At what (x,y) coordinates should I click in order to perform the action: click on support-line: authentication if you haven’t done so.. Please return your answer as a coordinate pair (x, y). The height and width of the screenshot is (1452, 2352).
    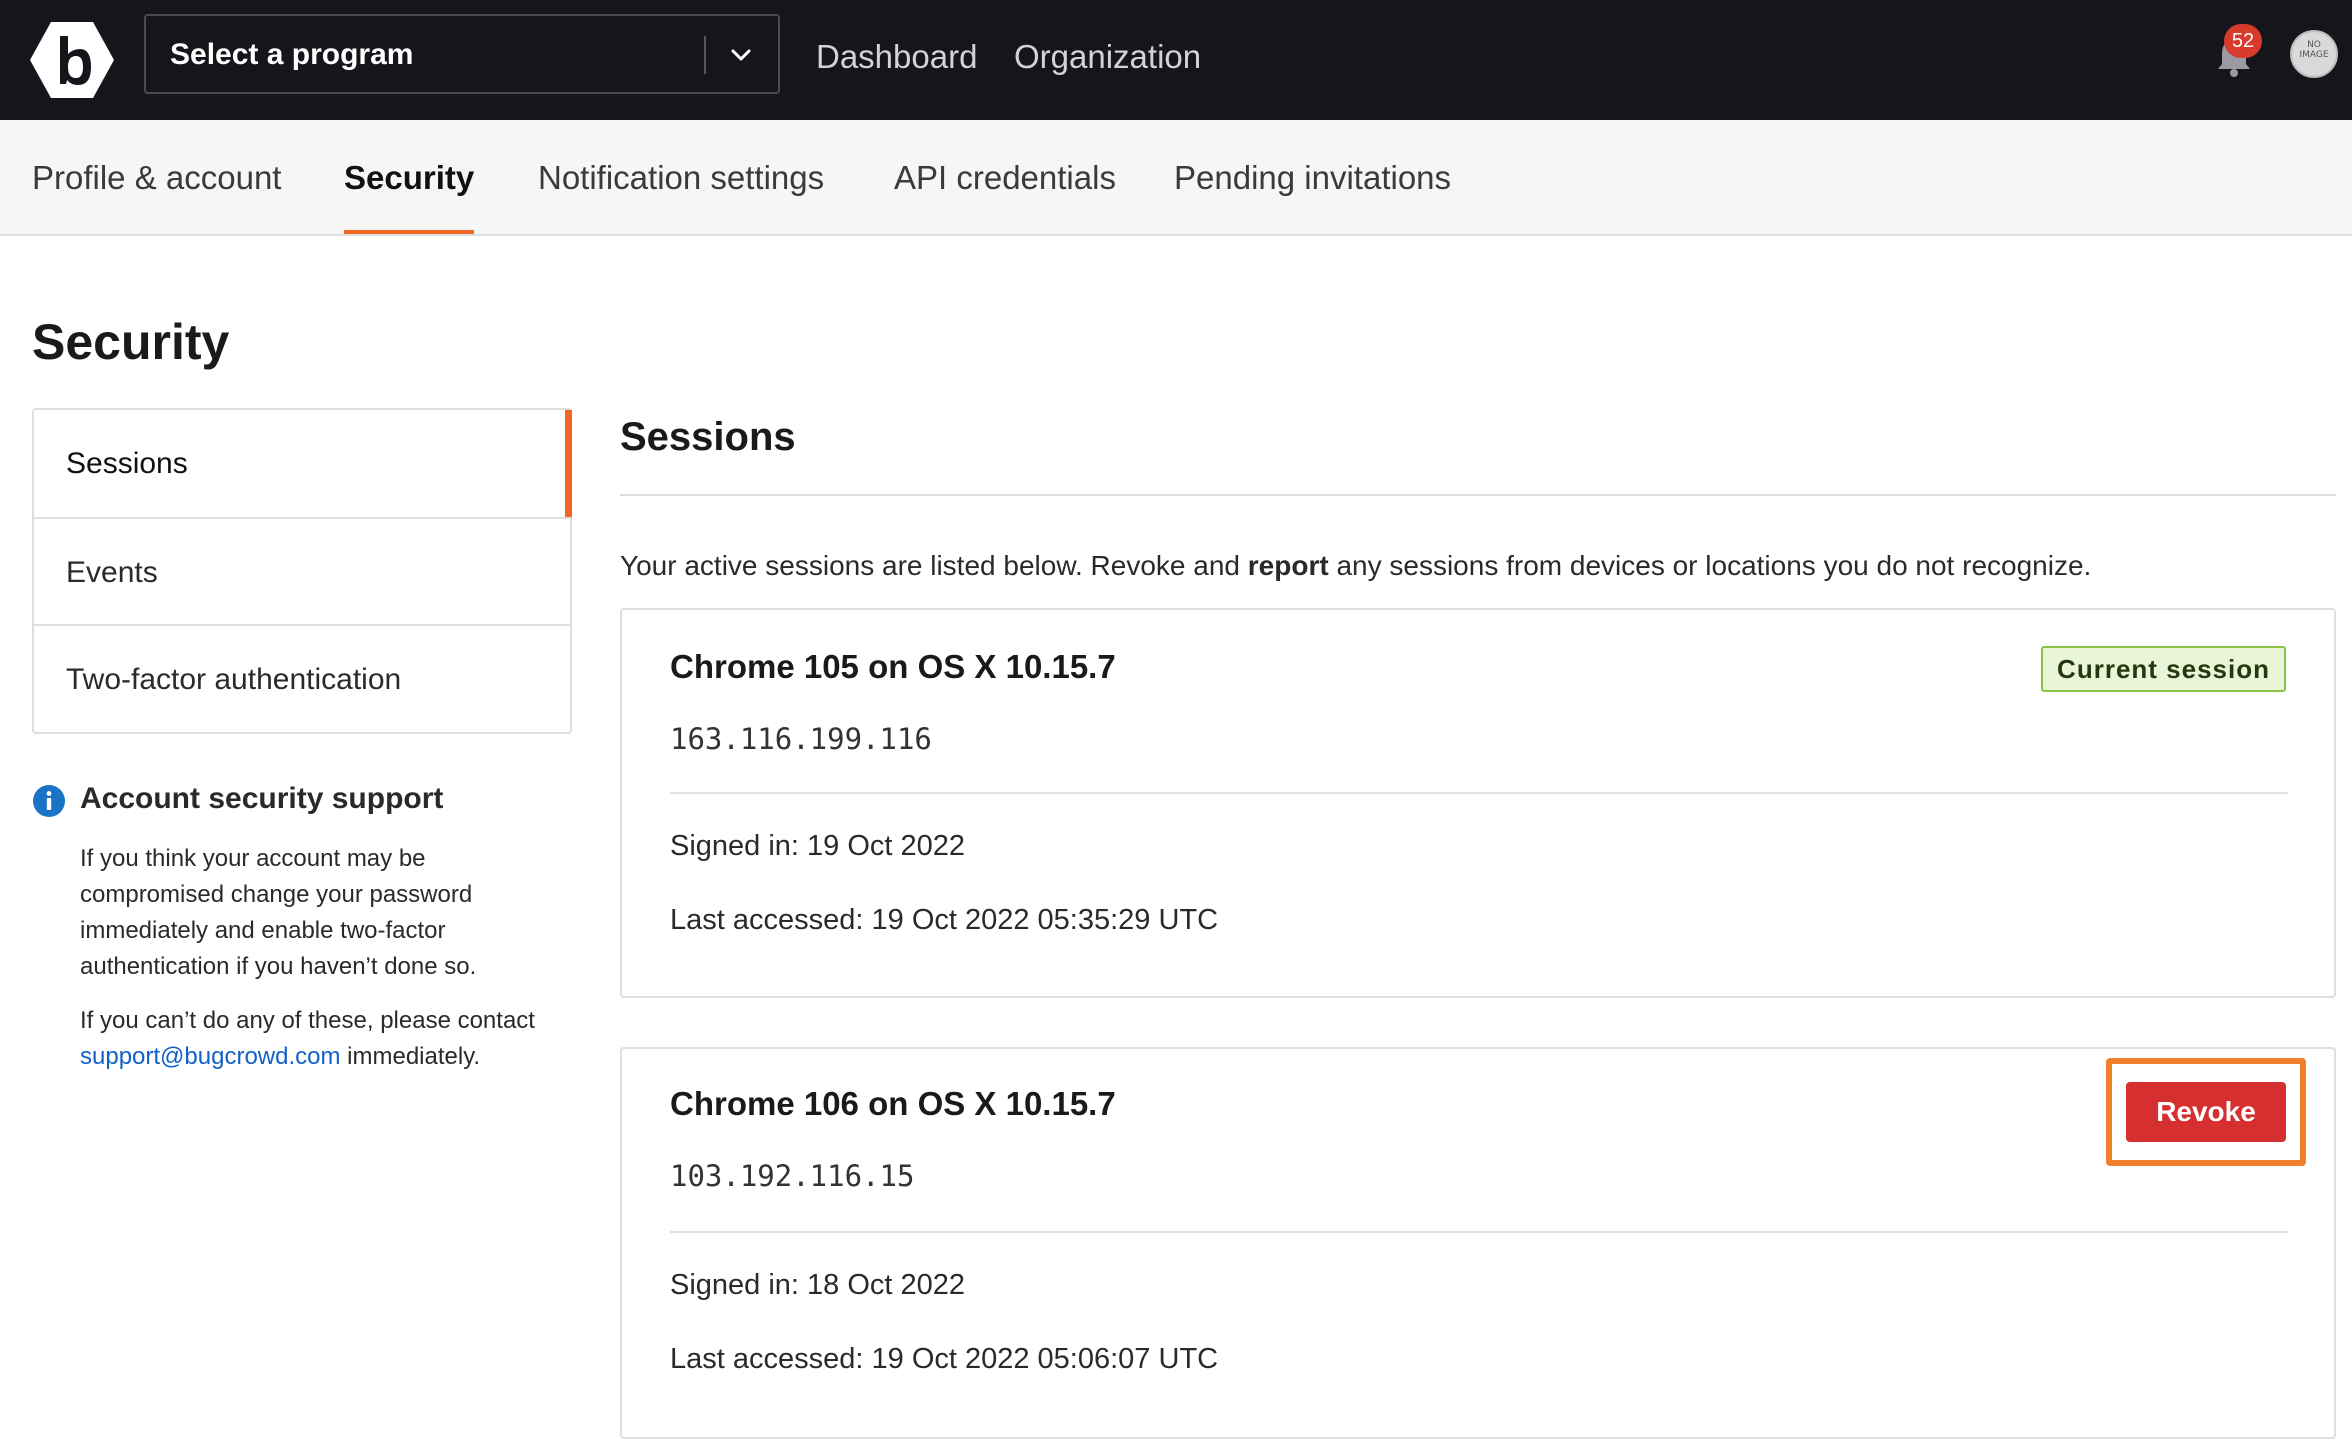
    Looking at the image, I should click on (278, 966).